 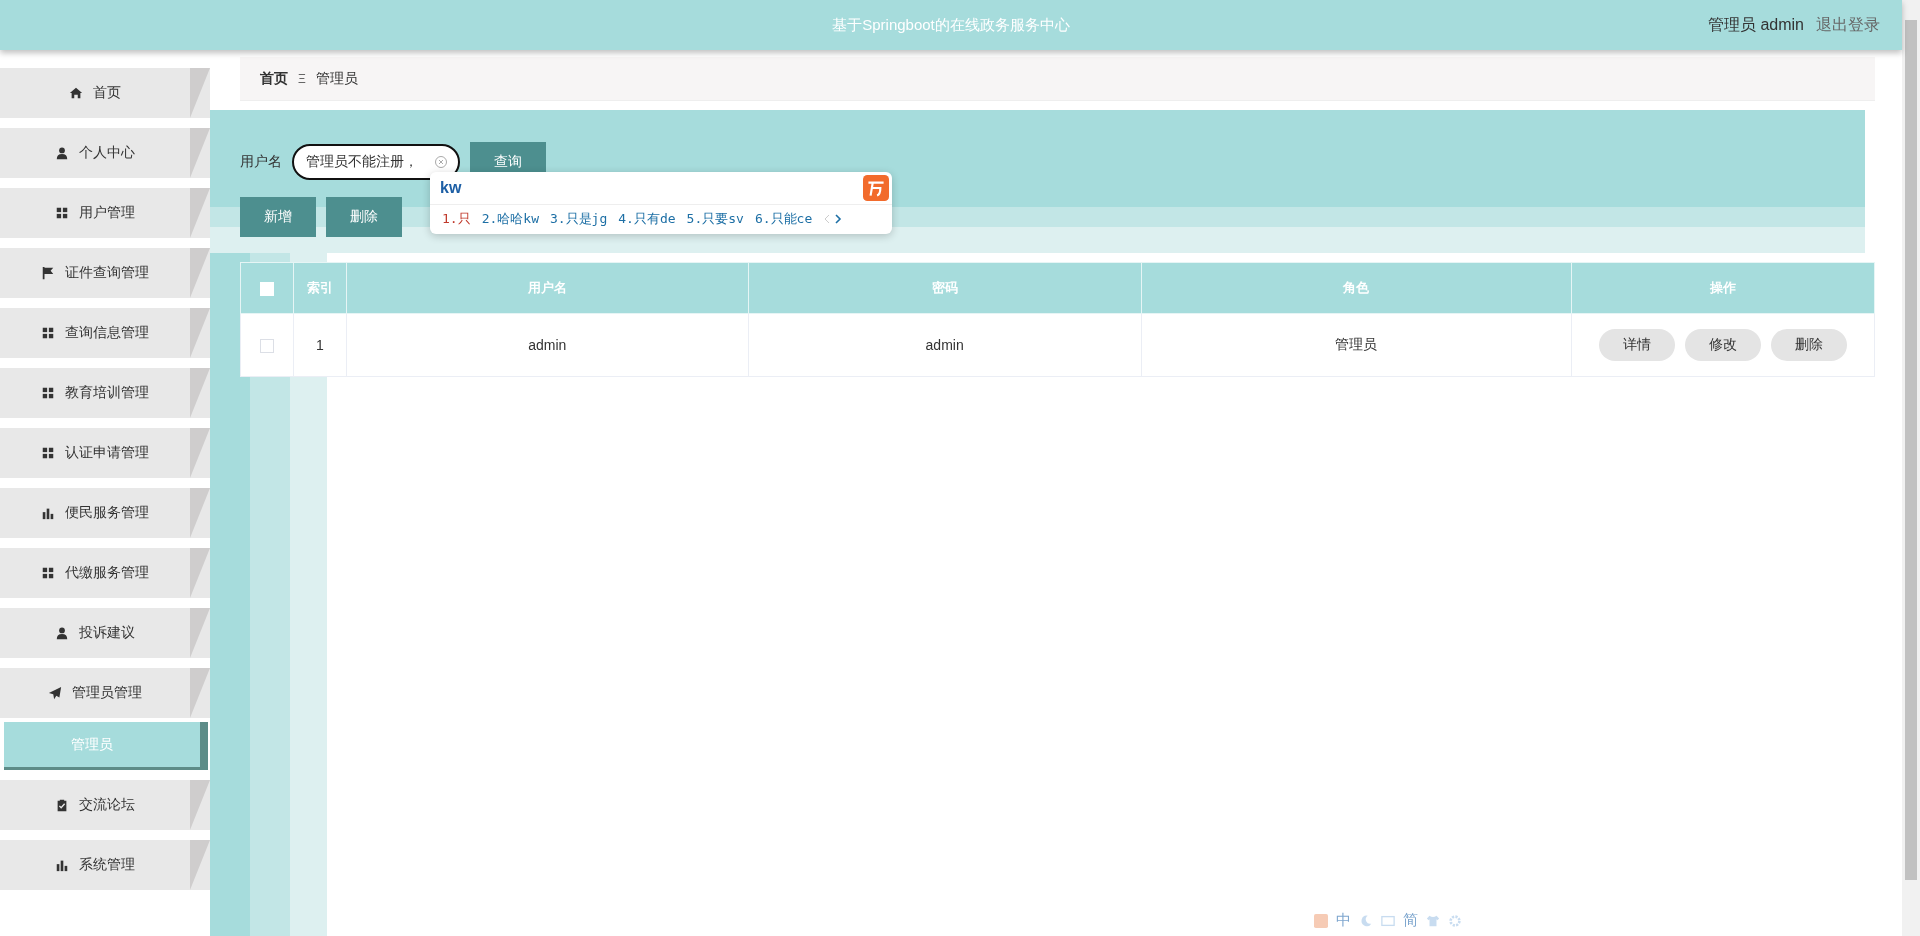 I want to click on sidebar-item: 投诉建议, so click(x=105, y=633).